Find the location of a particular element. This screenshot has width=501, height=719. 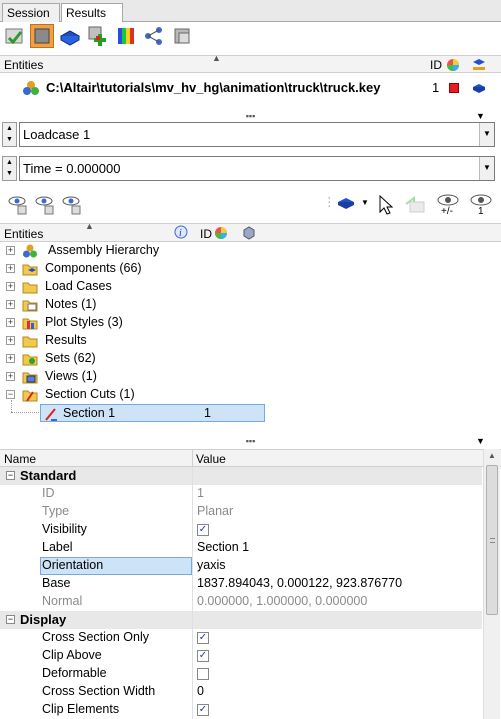

tree-item-plot-styles: + Plot Styles (3) is located at coordinates (135, 323).